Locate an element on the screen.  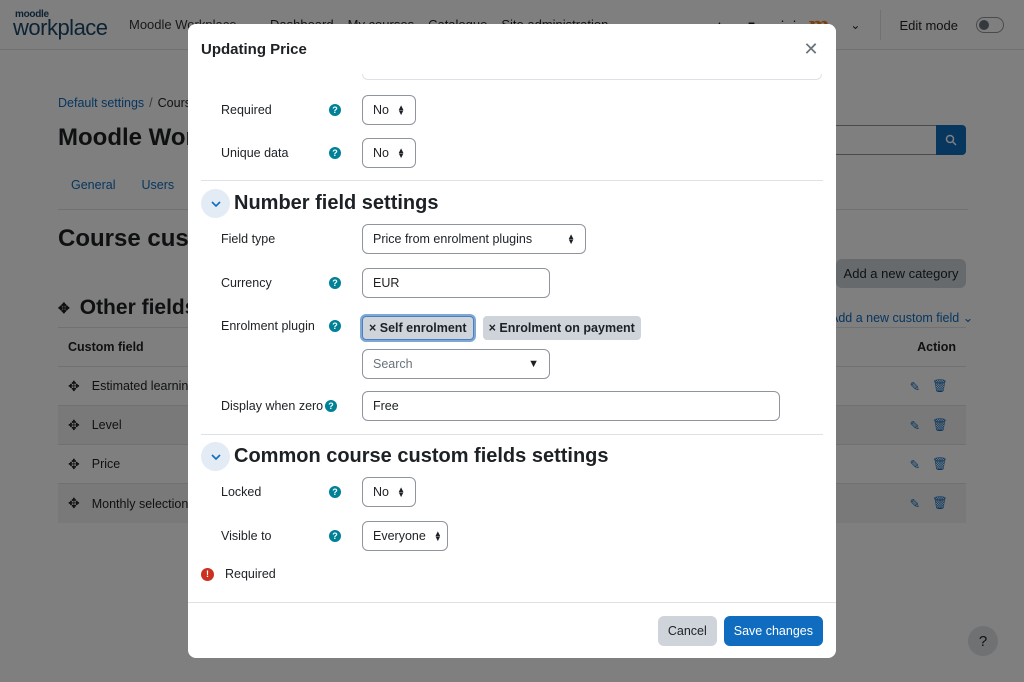
unique-data-label: Unique data is located at coordinates (255, 153).